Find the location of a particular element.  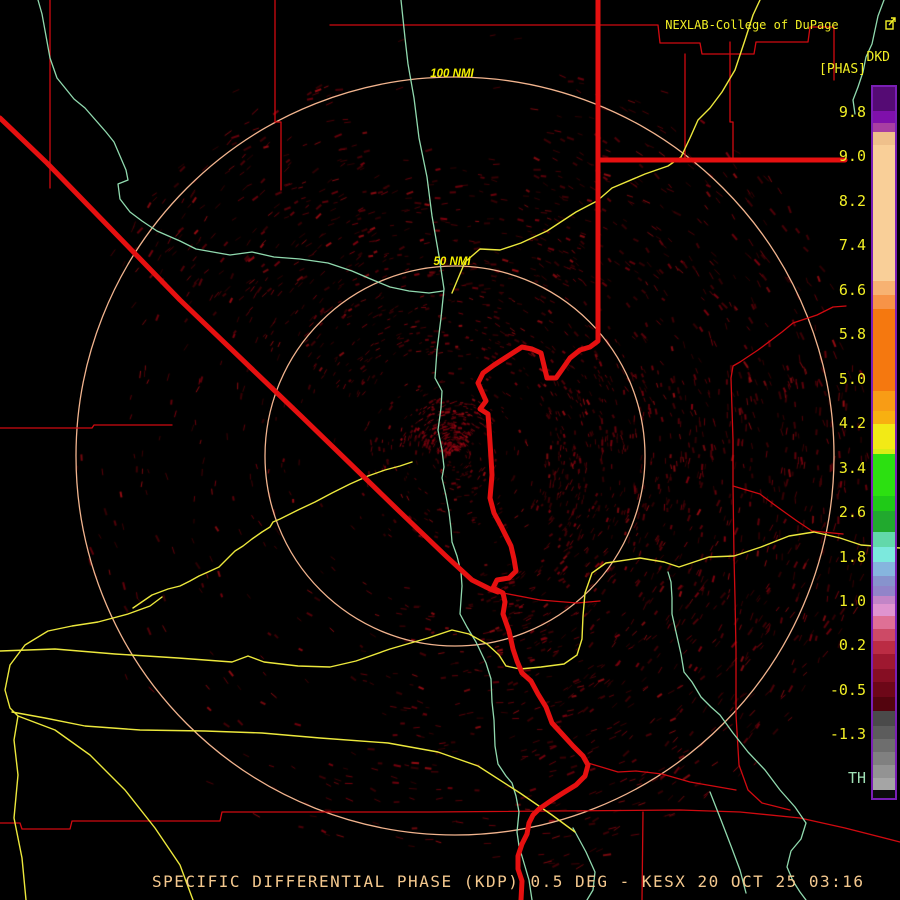

color-scale-bottom-label: TH is located at coordinates (856, 778).